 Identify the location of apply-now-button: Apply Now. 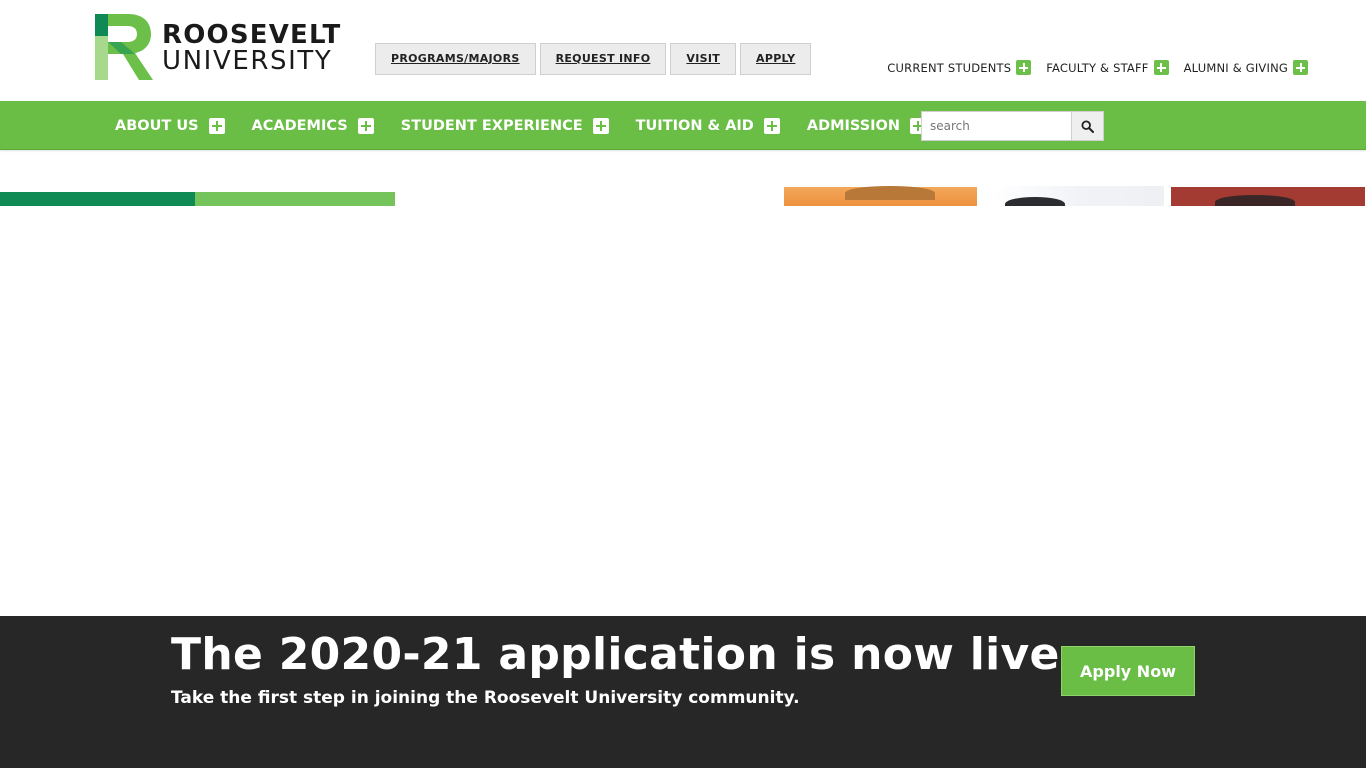
(1128, 671).